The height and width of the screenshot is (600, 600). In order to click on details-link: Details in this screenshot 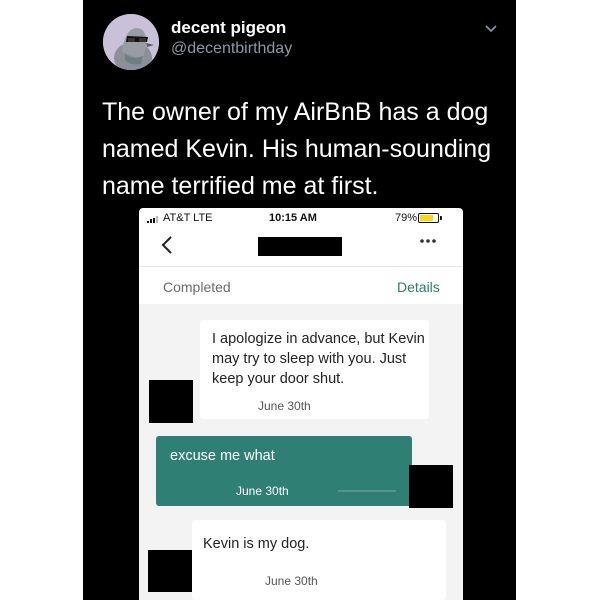, I will do `click(418, 287)`.